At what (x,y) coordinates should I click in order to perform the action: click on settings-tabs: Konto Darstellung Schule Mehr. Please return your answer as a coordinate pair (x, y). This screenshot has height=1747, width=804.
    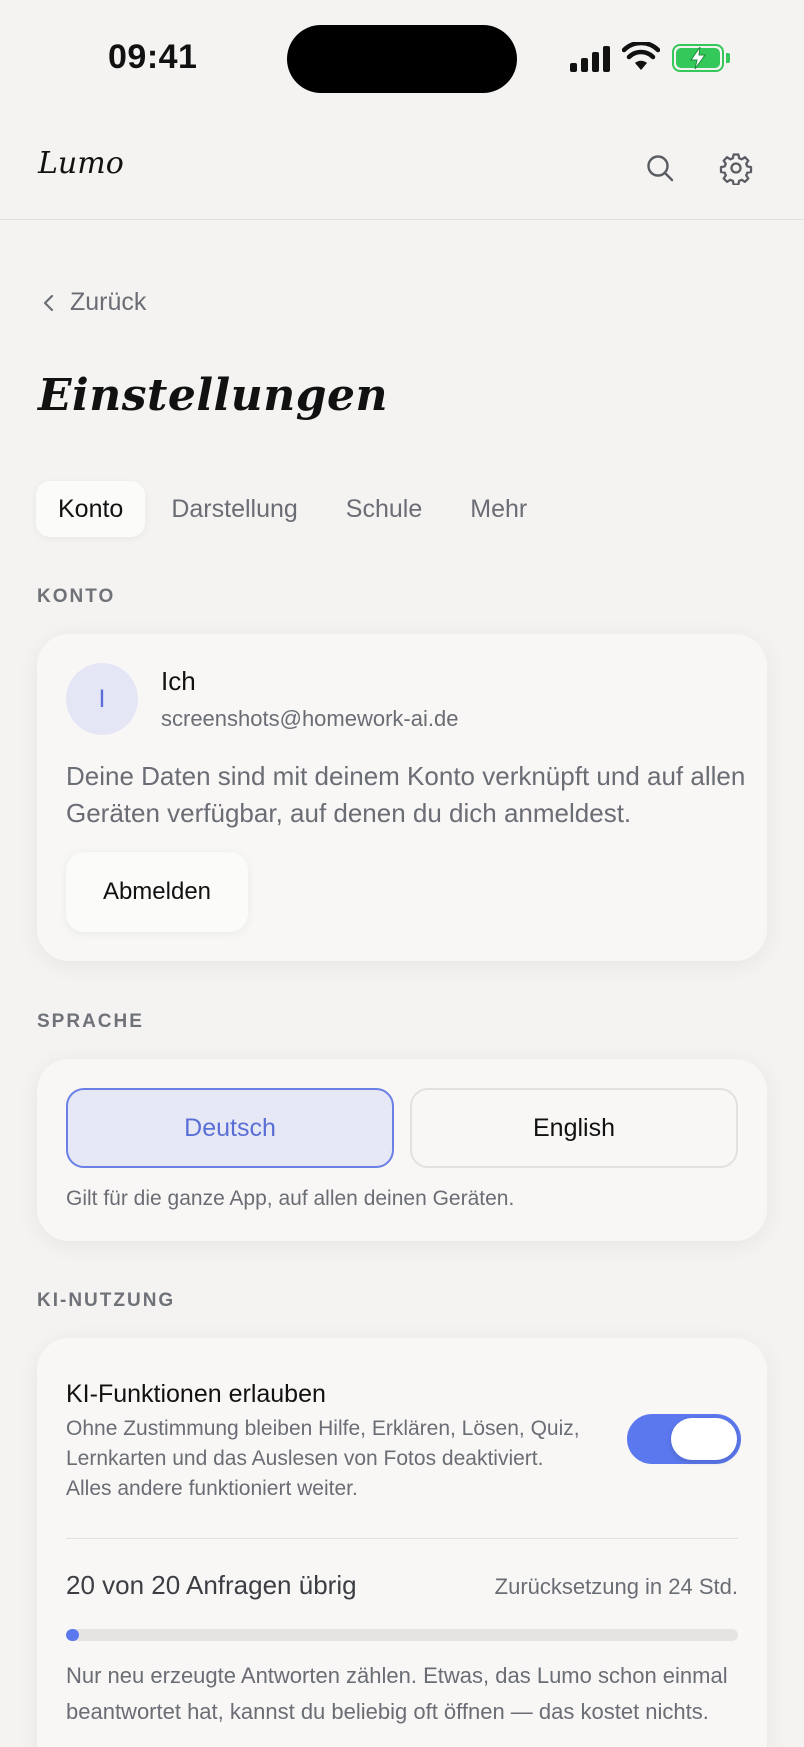
    Looking at the image, I should click on (292, 509).